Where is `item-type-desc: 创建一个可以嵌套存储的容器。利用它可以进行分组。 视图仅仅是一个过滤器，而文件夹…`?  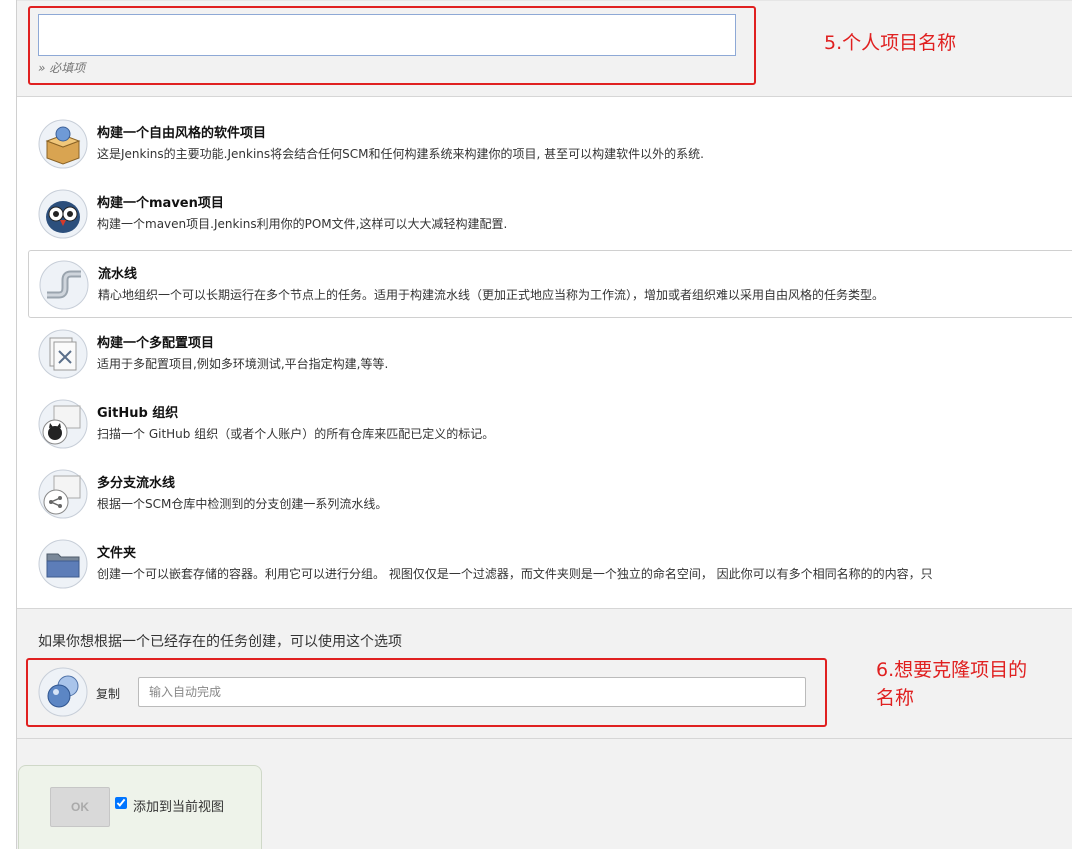
item-type-desc: 创建一个可以嵌套存储的容器。利用它可以进行分组。 视图仅仅是一个过滤器，而文件夹… is located at coordinates (515, 574).